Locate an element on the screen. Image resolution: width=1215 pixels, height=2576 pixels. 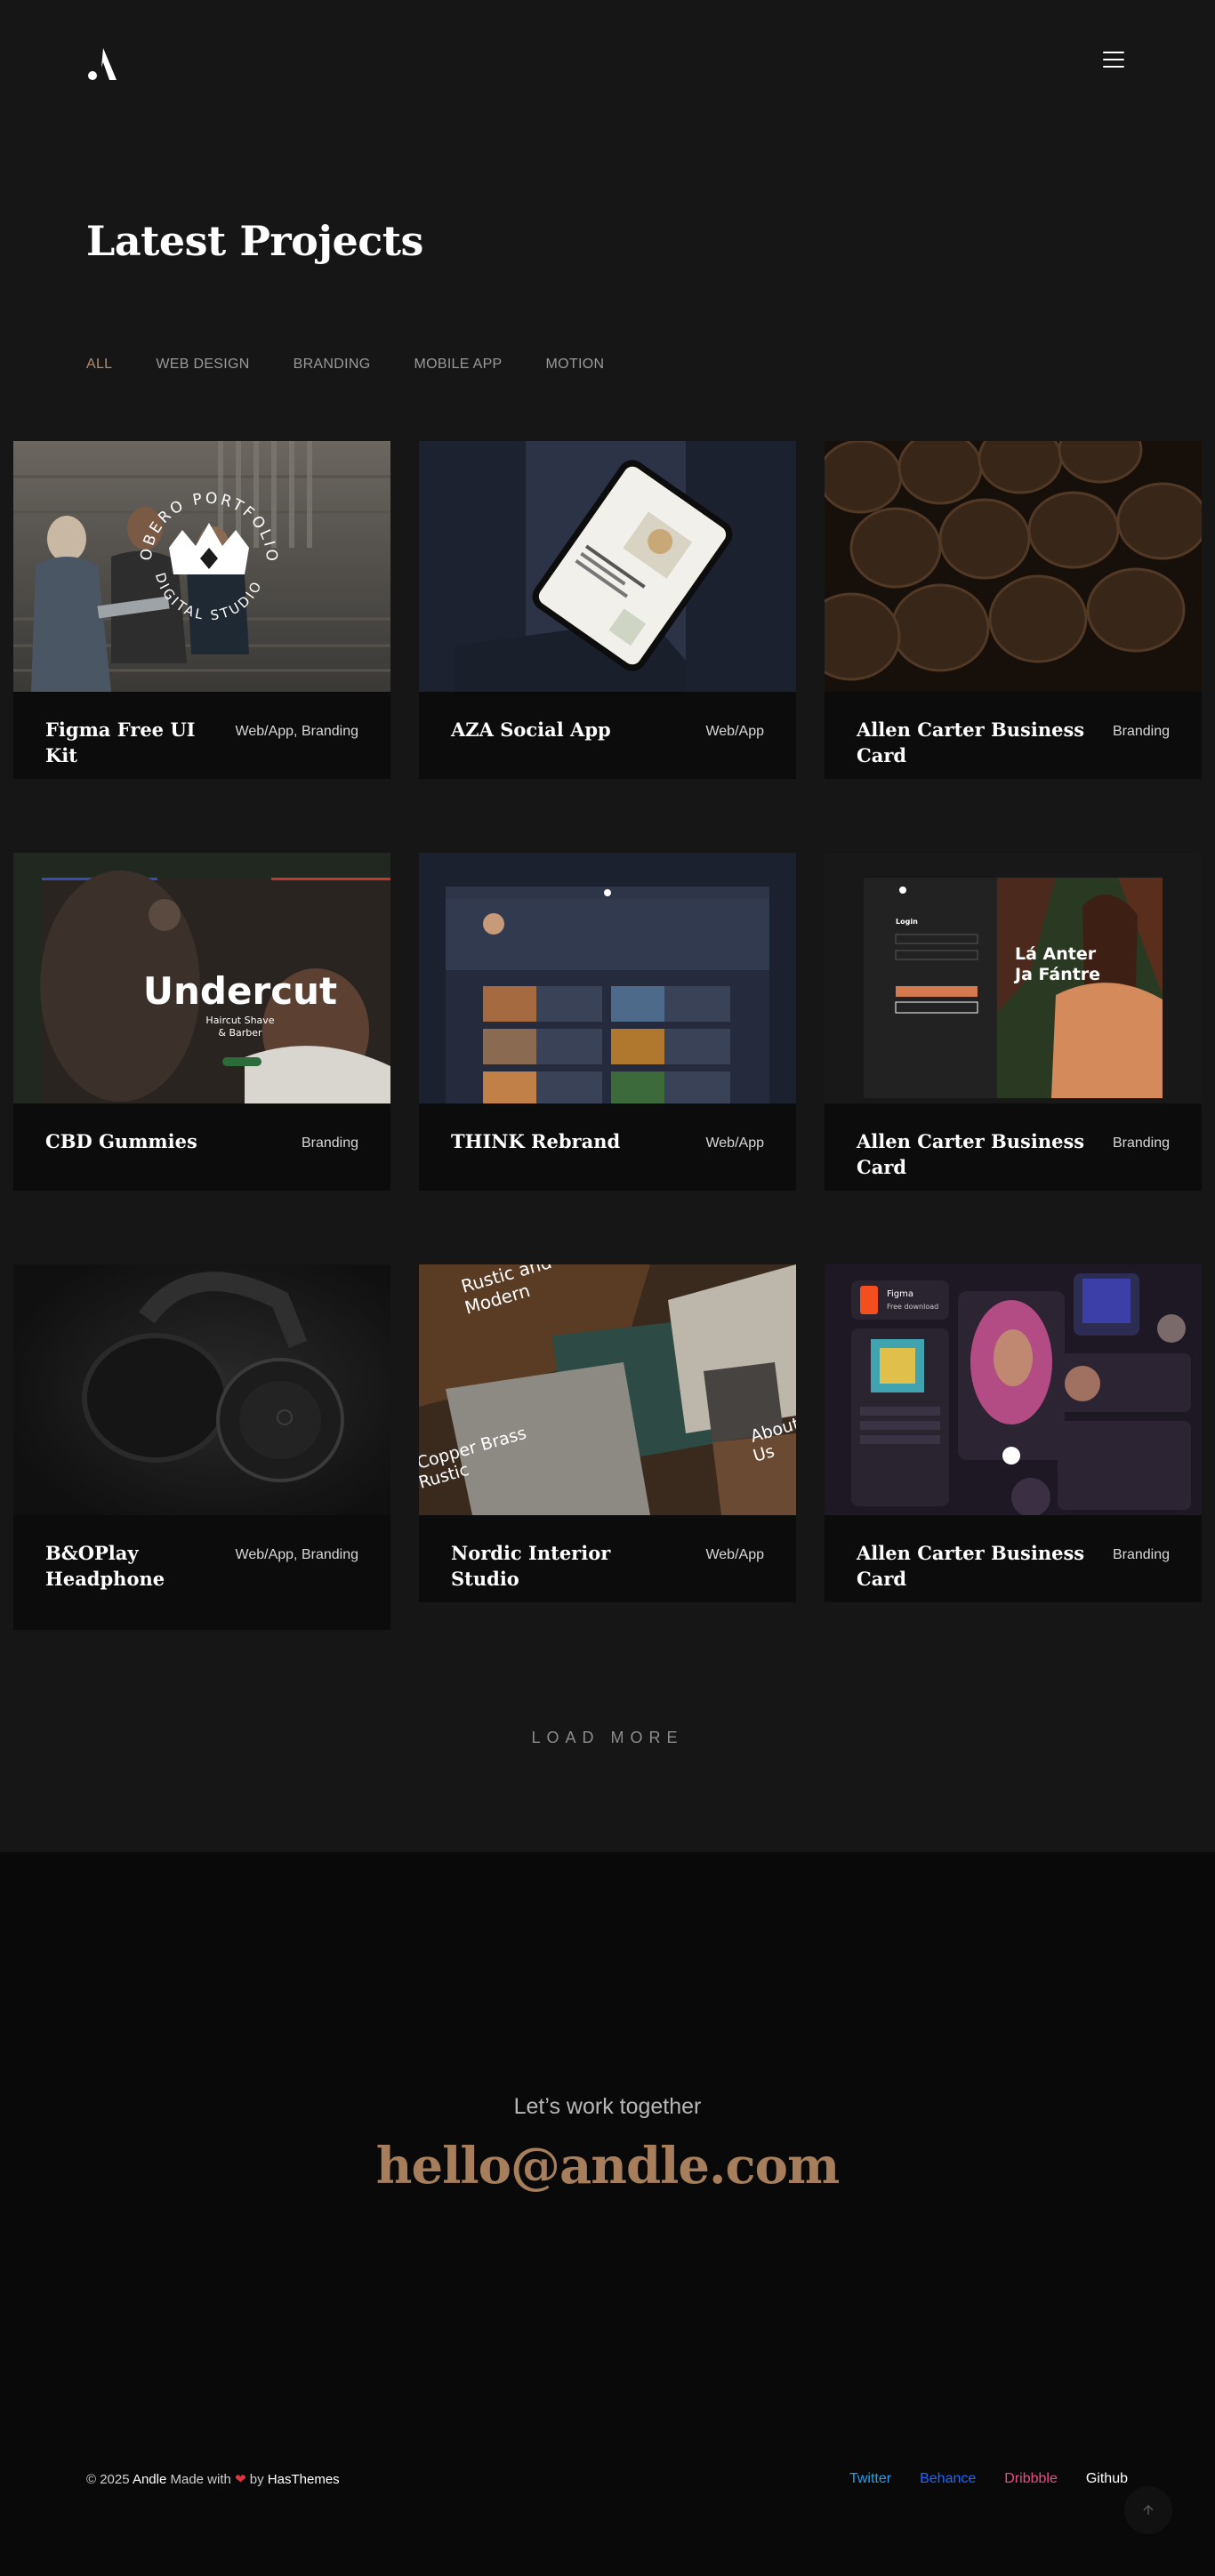
filter-all: ALL is located at coordinates (99, 365).